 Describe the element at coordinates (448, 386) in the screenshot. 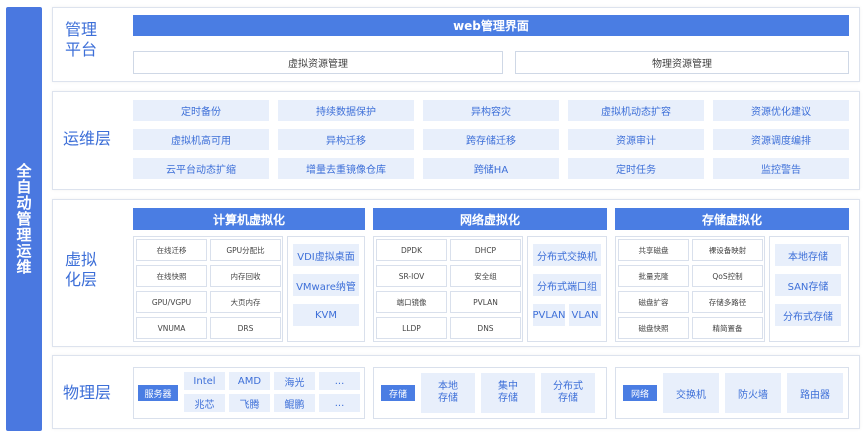

I see `phys-storage-item-line: 本地` at that location.